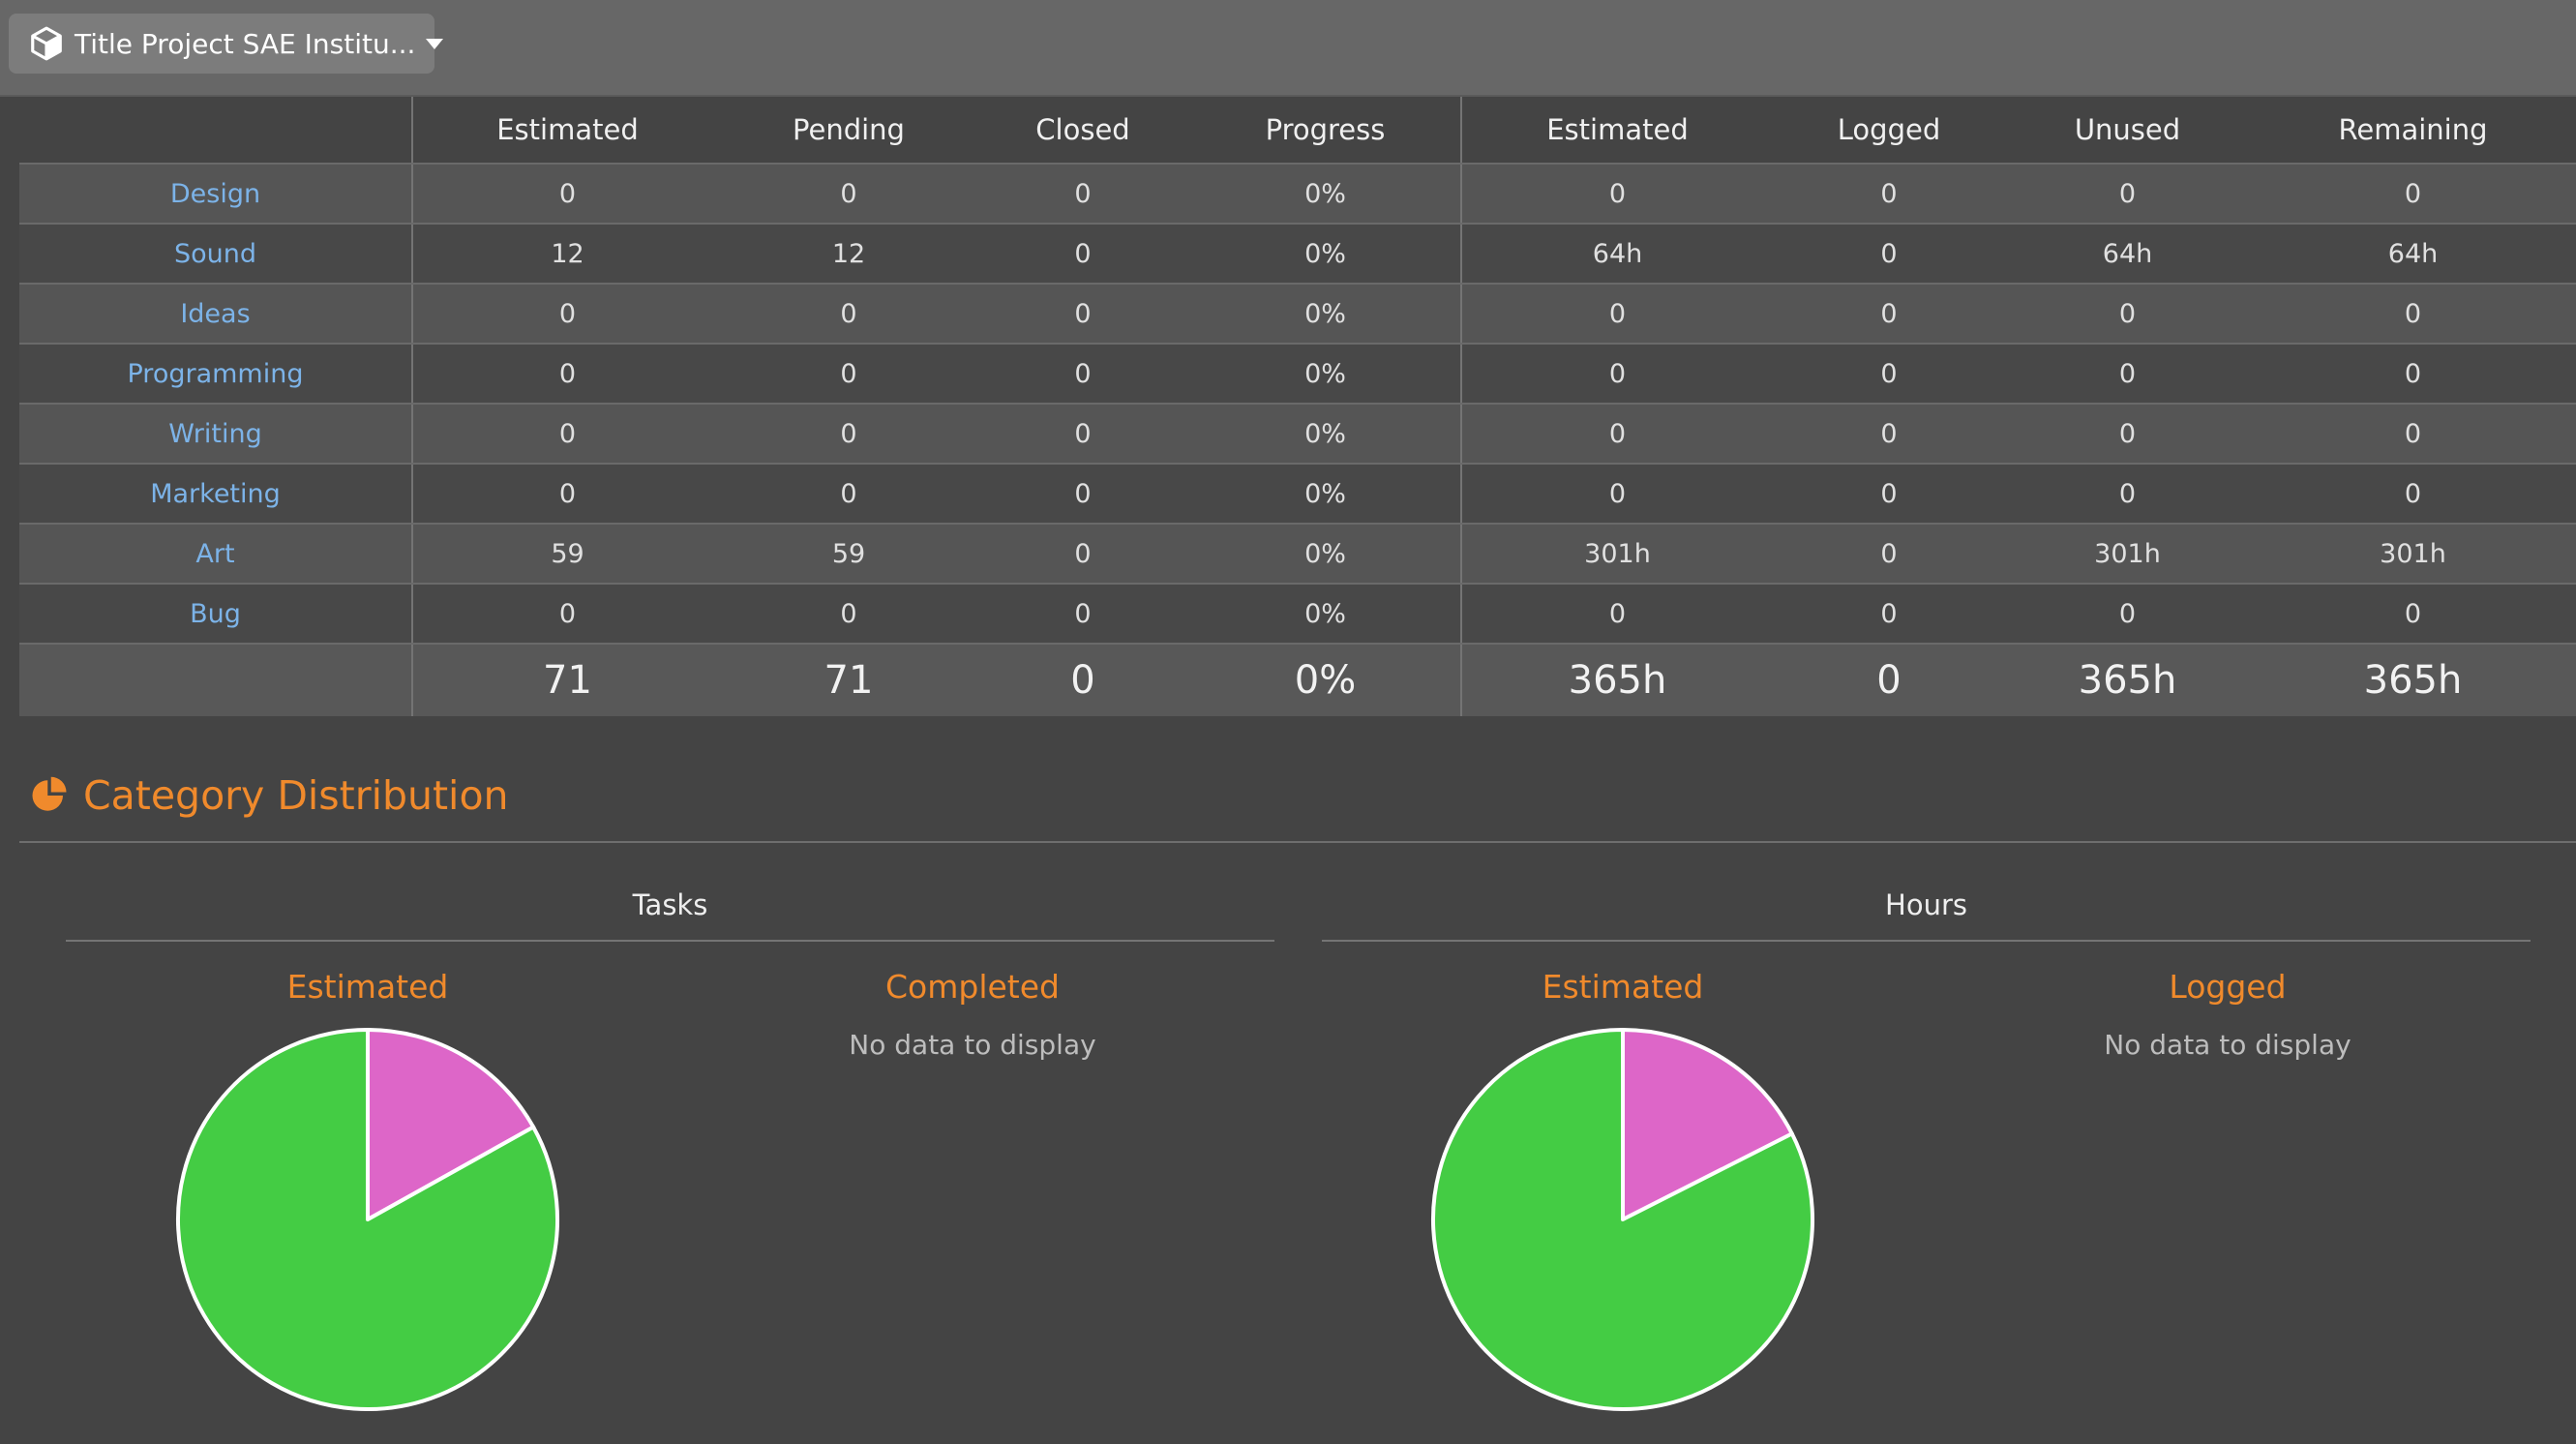 The image size is (2576, 1444). I want to click on totals-row: 71 71 0 0% 365h 0 365h 365h, so click(1297, 680).